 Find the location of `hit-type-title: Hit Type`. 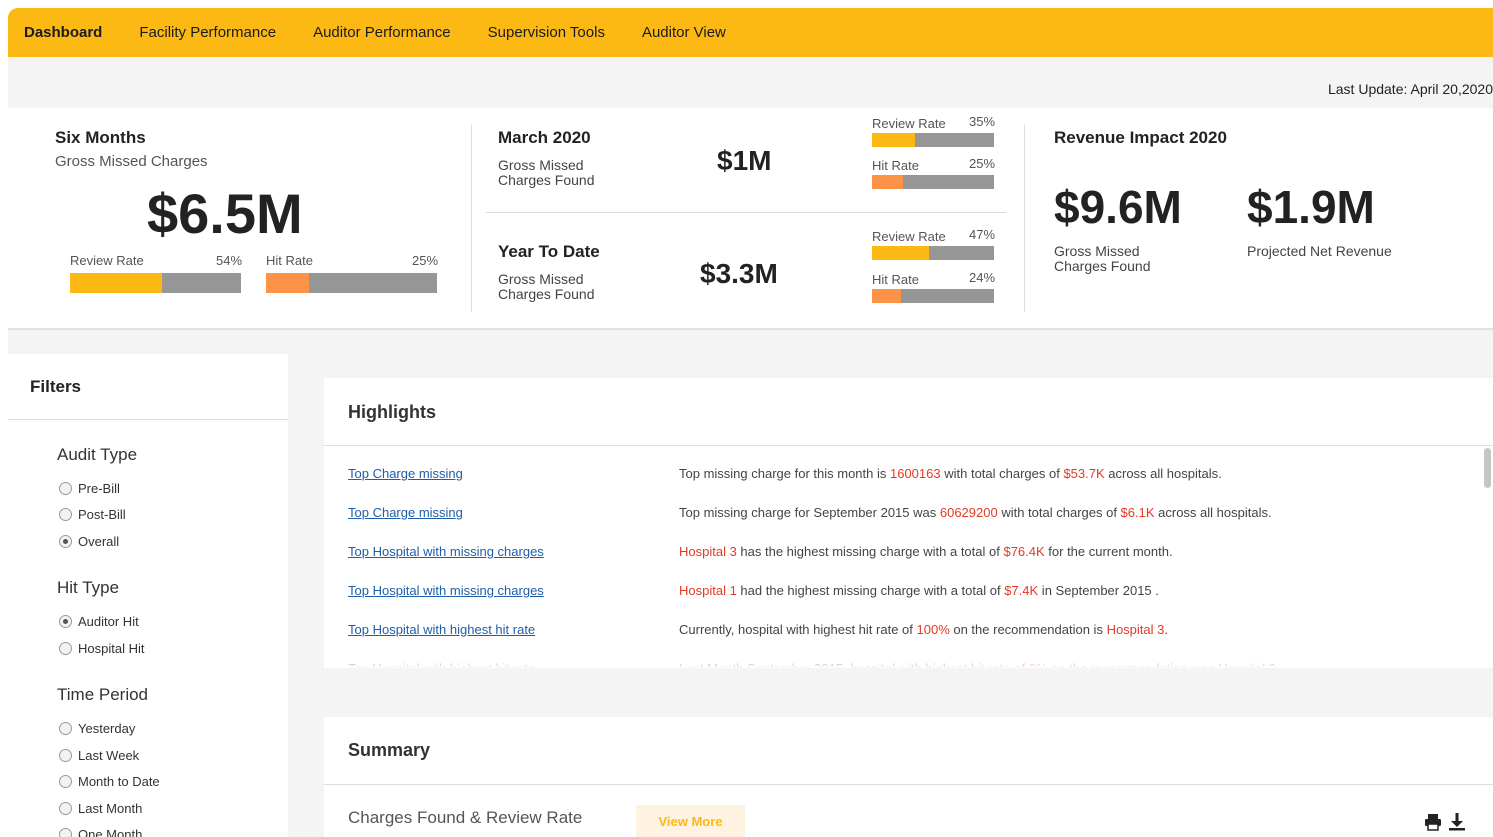

hit-type-title: Hit Type is located at coordinates (88, 587).